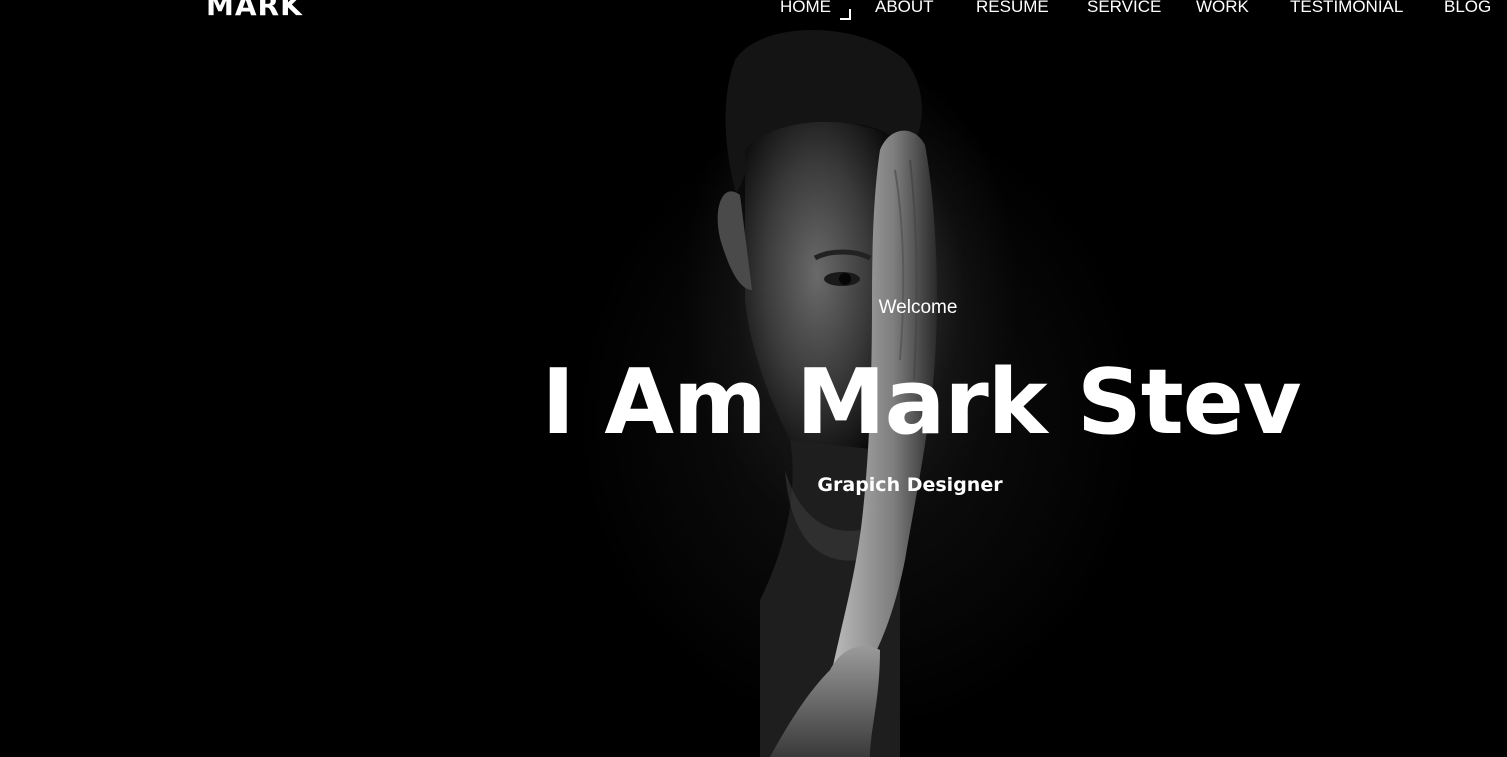 Image resolution: width=1507 pixels, height=757 pixels. I want to click on hero-headline: I Am Mark Stev, so click(921, 402).